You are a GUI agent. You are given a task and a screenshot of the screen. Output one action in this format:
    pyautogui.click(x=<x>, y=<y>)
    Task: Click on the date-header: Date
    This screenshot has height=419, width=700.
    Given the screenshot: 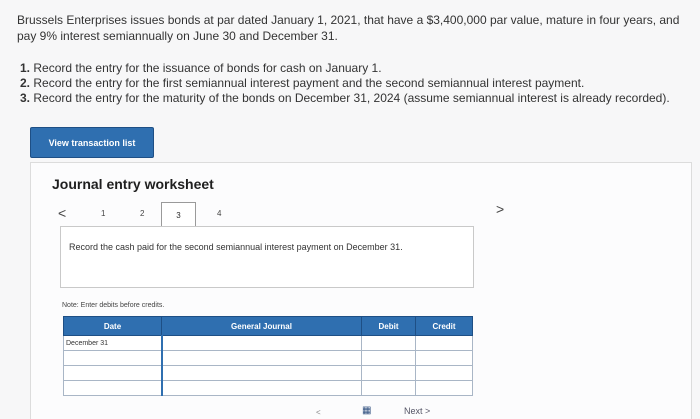 What is the action you would take?
    pyautogui.click(x=112, y=326)
    